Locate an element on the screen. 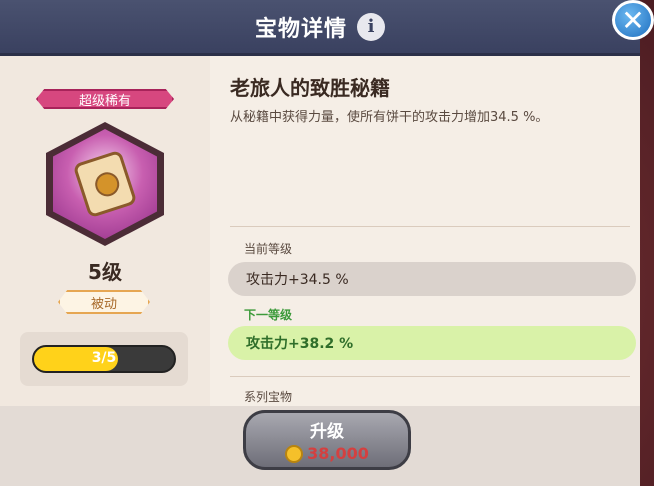 This screenshot has width=654, height=486. cost-value: 38,000 is located at coordinates (338, 453).